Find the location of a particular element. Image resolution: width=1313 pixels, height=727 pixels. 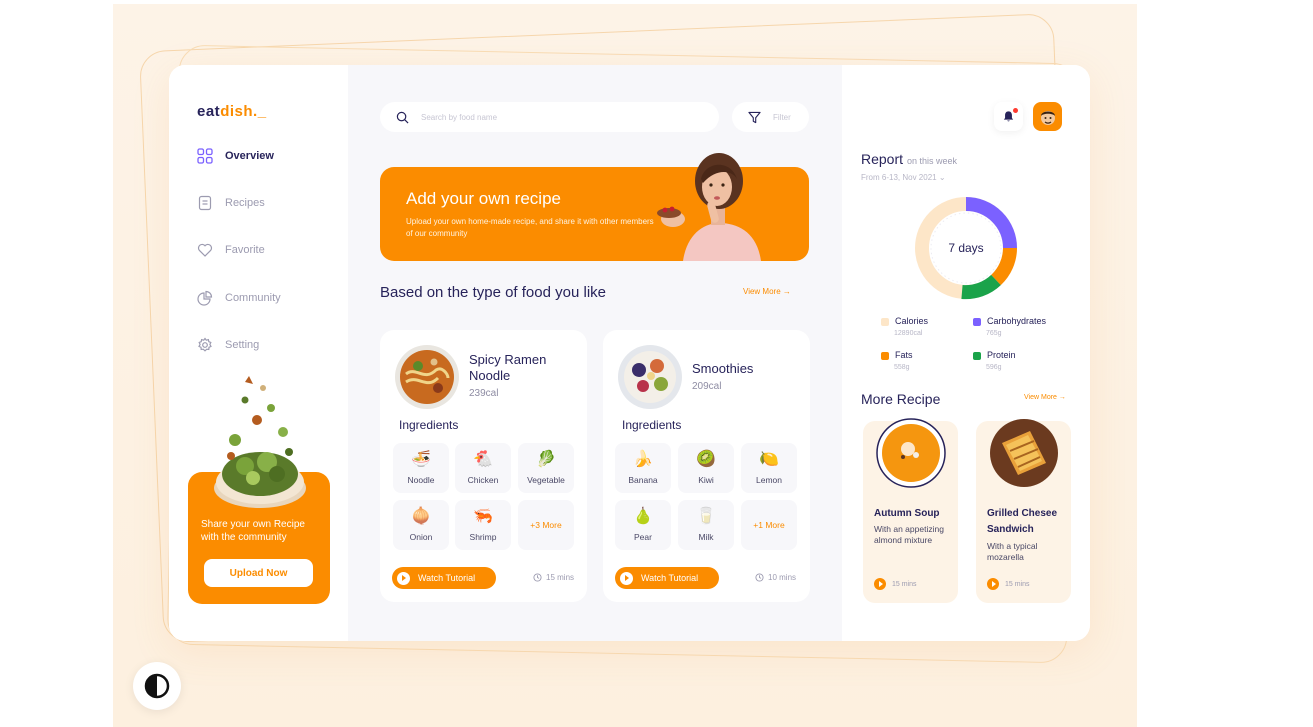

ingredient-label: Pear is located at coordinates (643, 536).